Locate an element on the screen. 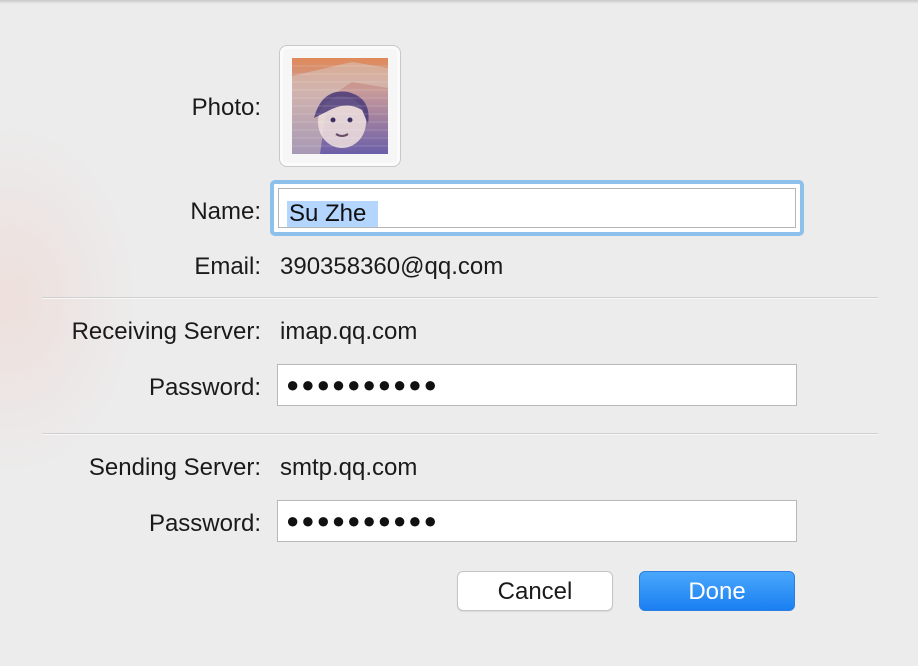  name-field-inner: Su Zhe is located at coordinates (537, 208).